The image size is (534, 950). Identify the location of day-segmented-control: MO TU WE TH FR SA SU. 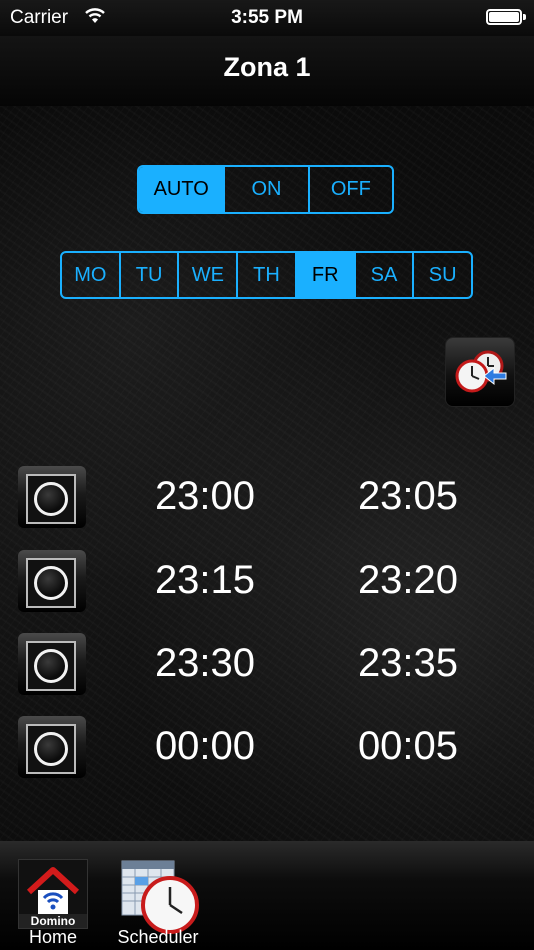
(266, 275).